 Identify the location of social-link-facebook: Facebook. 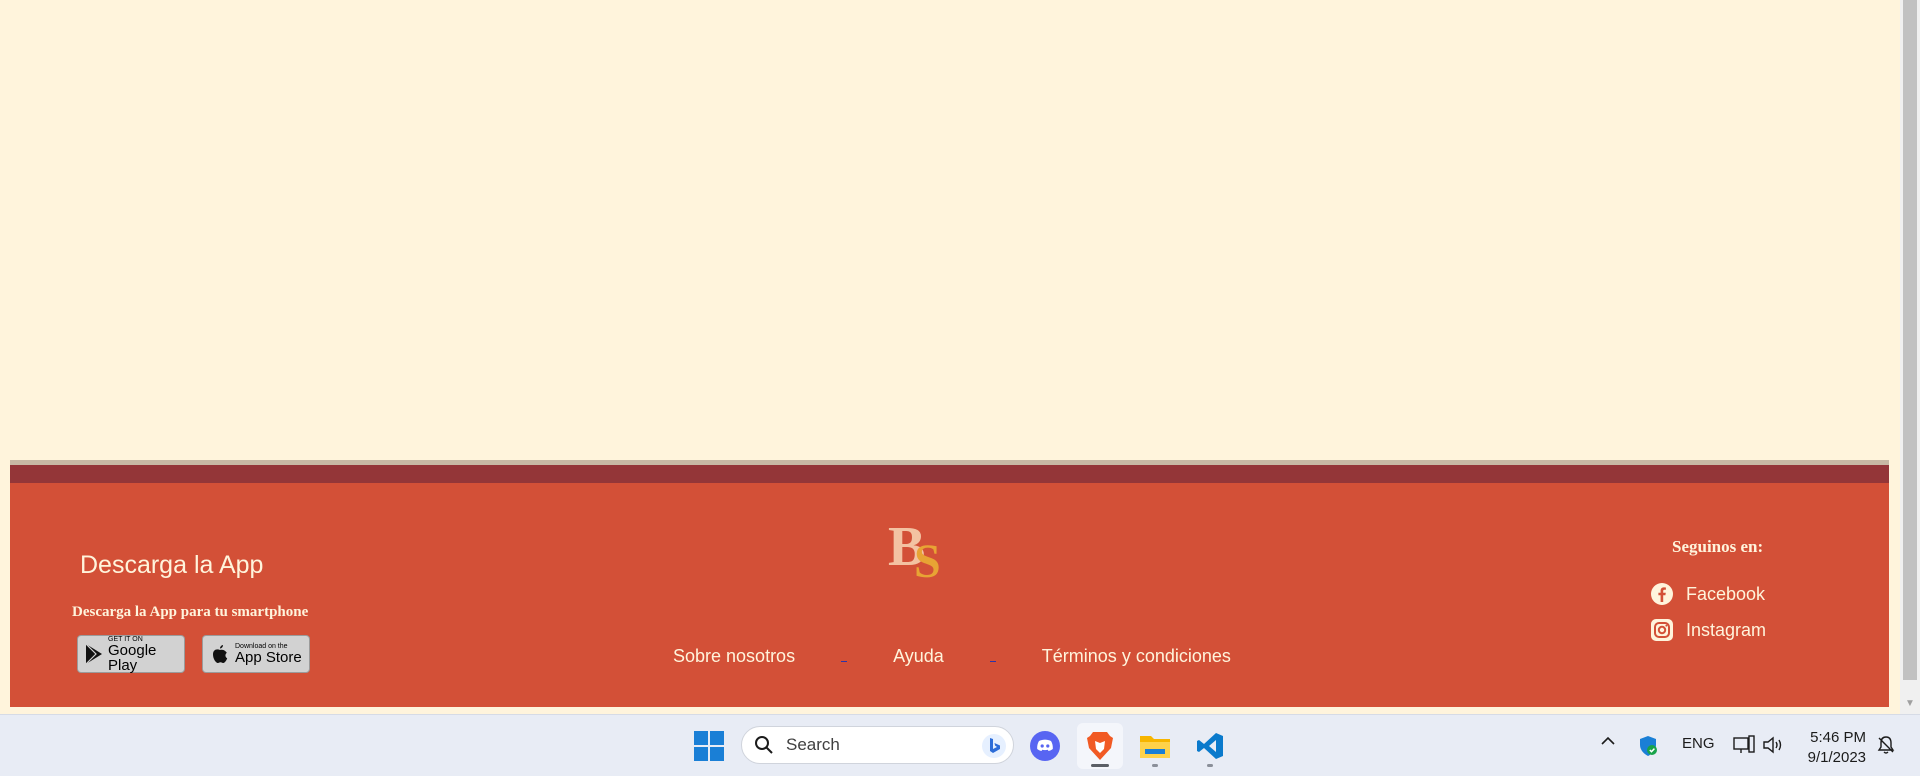
(1707, 594).